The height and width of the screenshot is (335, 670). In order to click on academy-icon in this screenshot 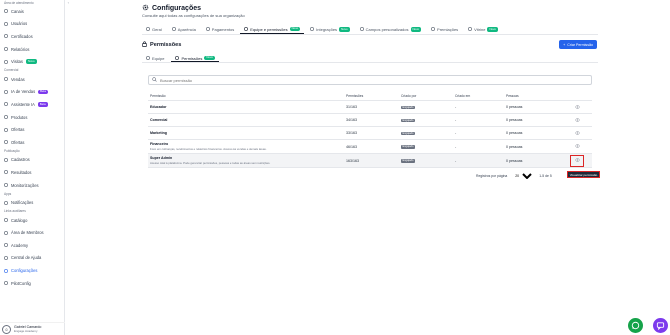, I will do `click(5, 245)`.